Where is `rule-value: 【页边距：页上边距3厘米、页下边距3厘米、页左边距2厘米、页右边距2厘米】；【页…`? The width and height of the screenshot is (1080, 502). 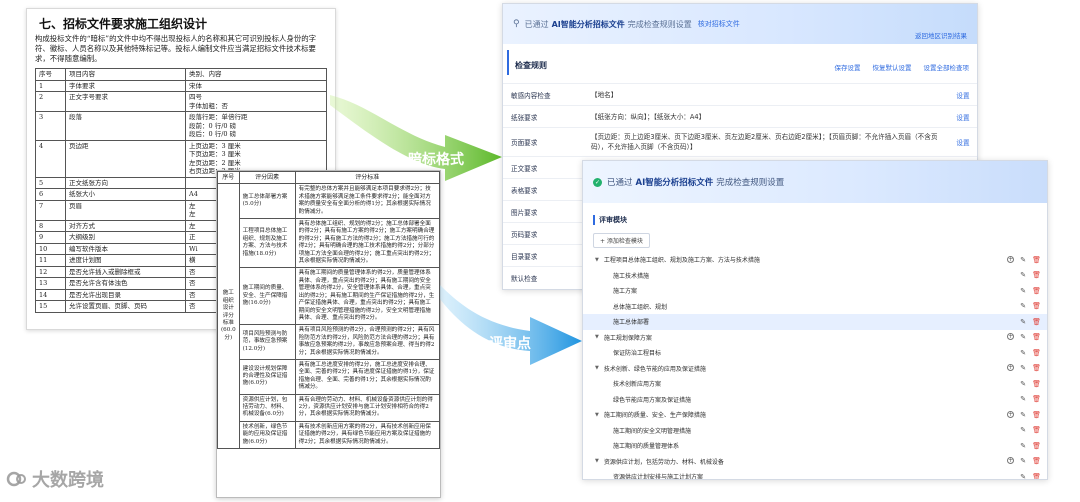 rule-value: 【页边距：页上边距3厘米、页下边距3厘米、页左边距2厘米、页右边距2厘米】；【页… is located at coordinates (764, 142).